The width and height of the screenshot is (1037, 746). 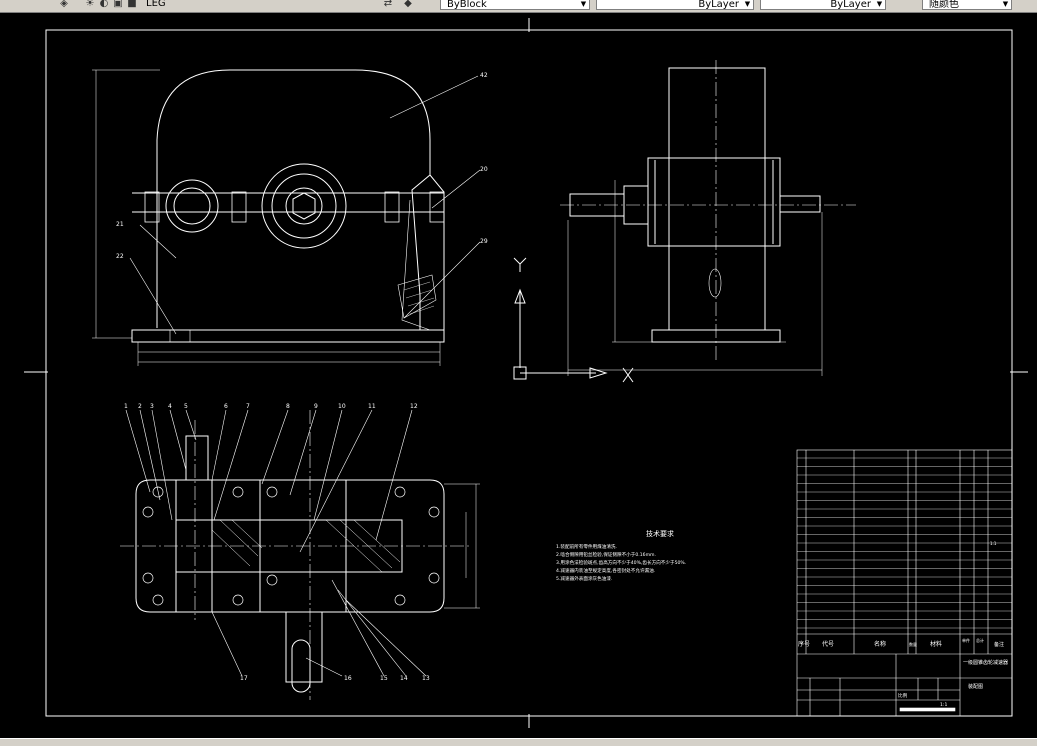 I want to click on tech-requirements-title: 技术要求, so click(x=660, y=533).